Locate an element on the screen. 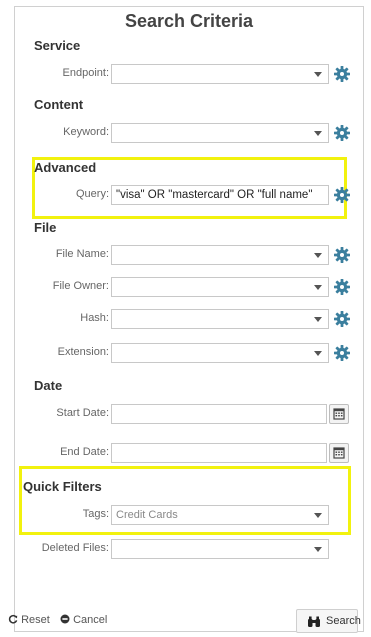  section-file: File is located at coordinates (45, 227).